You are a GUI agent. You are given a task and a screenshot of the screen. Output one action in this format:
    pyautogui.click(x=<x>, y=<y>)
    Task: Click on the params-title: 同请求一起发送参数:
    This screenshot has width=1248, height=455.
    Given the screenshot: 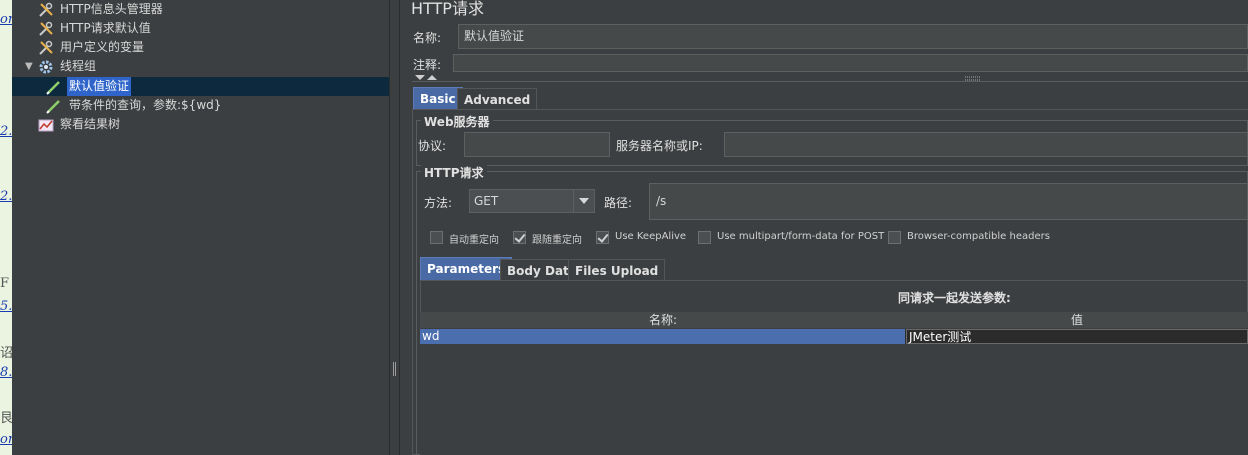 What is the action you would take?
    pyautogui.click(x=954, y=298)
    